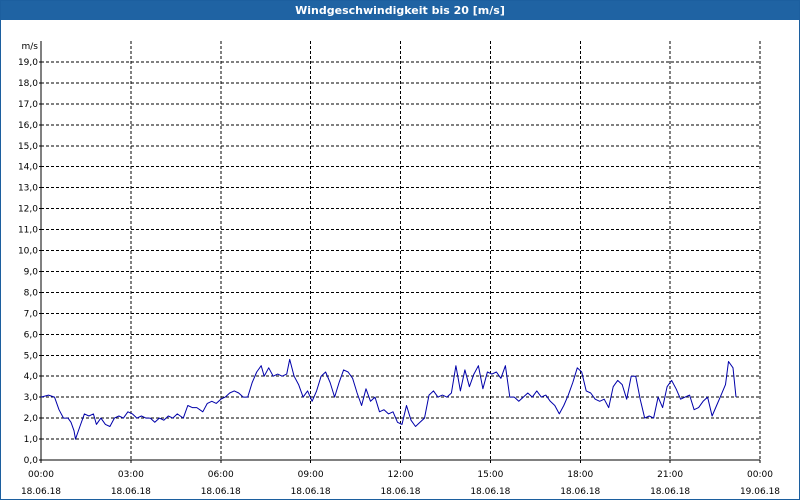 Image resolution: width=800 pixels, height=500 pixels. Describe the element at coordinates (311, 475) in the screenshot. I see `x-tick-time: 09:00` at that location.